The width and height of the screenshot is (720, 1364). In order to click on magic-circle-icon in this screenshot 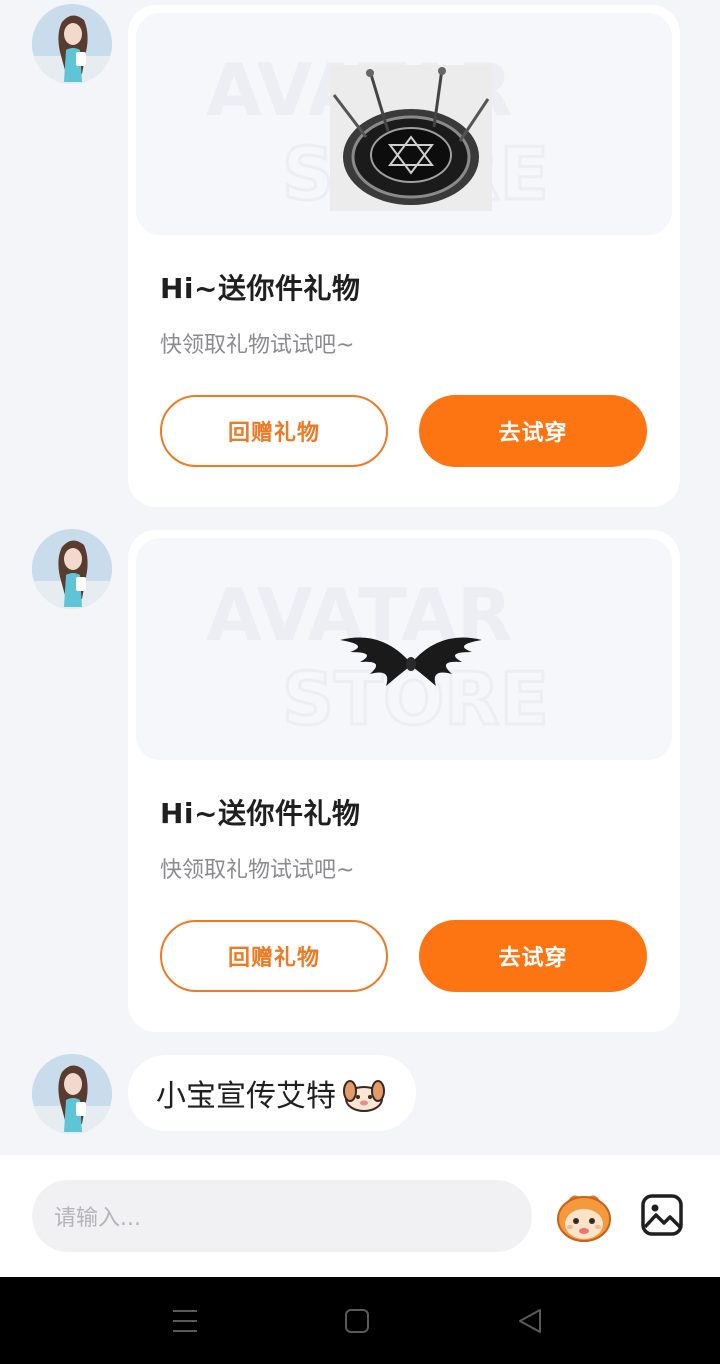, I will do `click(411, 138)`.